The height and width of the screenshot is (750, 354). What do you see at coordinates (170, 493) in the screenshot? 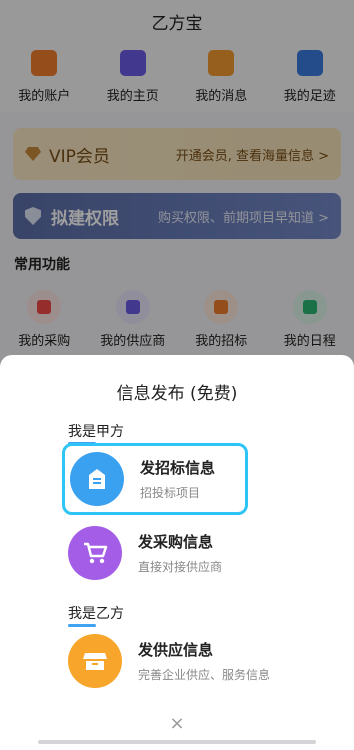
I see `option-subtitle: 招投标项目` at bounding box center [170, 493].